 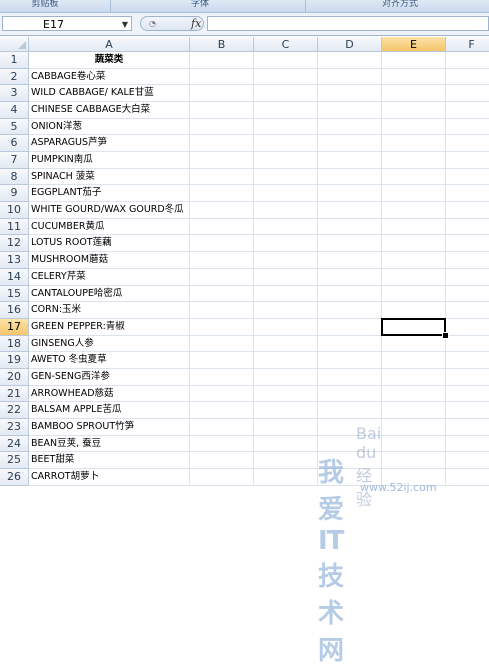 I want to click on cell-a: MUSHROOM蘑菇, so click(x=109, y=260).